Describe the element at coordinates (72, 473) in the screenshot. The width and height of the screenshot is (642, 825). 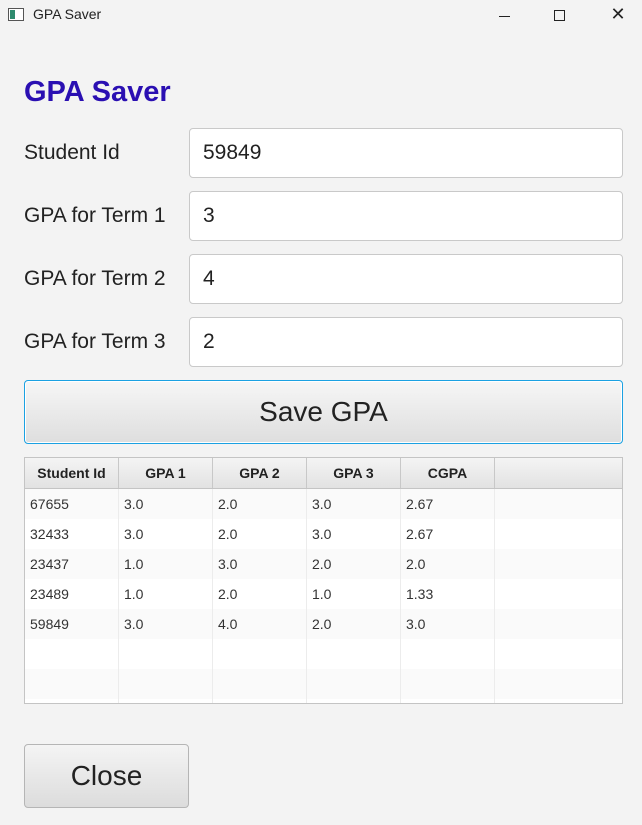
I see `column-header: Student Id` at that location.